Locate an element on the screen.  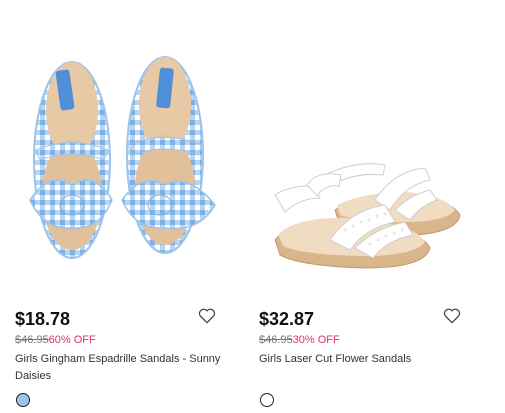
product-title: Girls Laser Cut Flower Sandals is located at coordinates (366, 359).